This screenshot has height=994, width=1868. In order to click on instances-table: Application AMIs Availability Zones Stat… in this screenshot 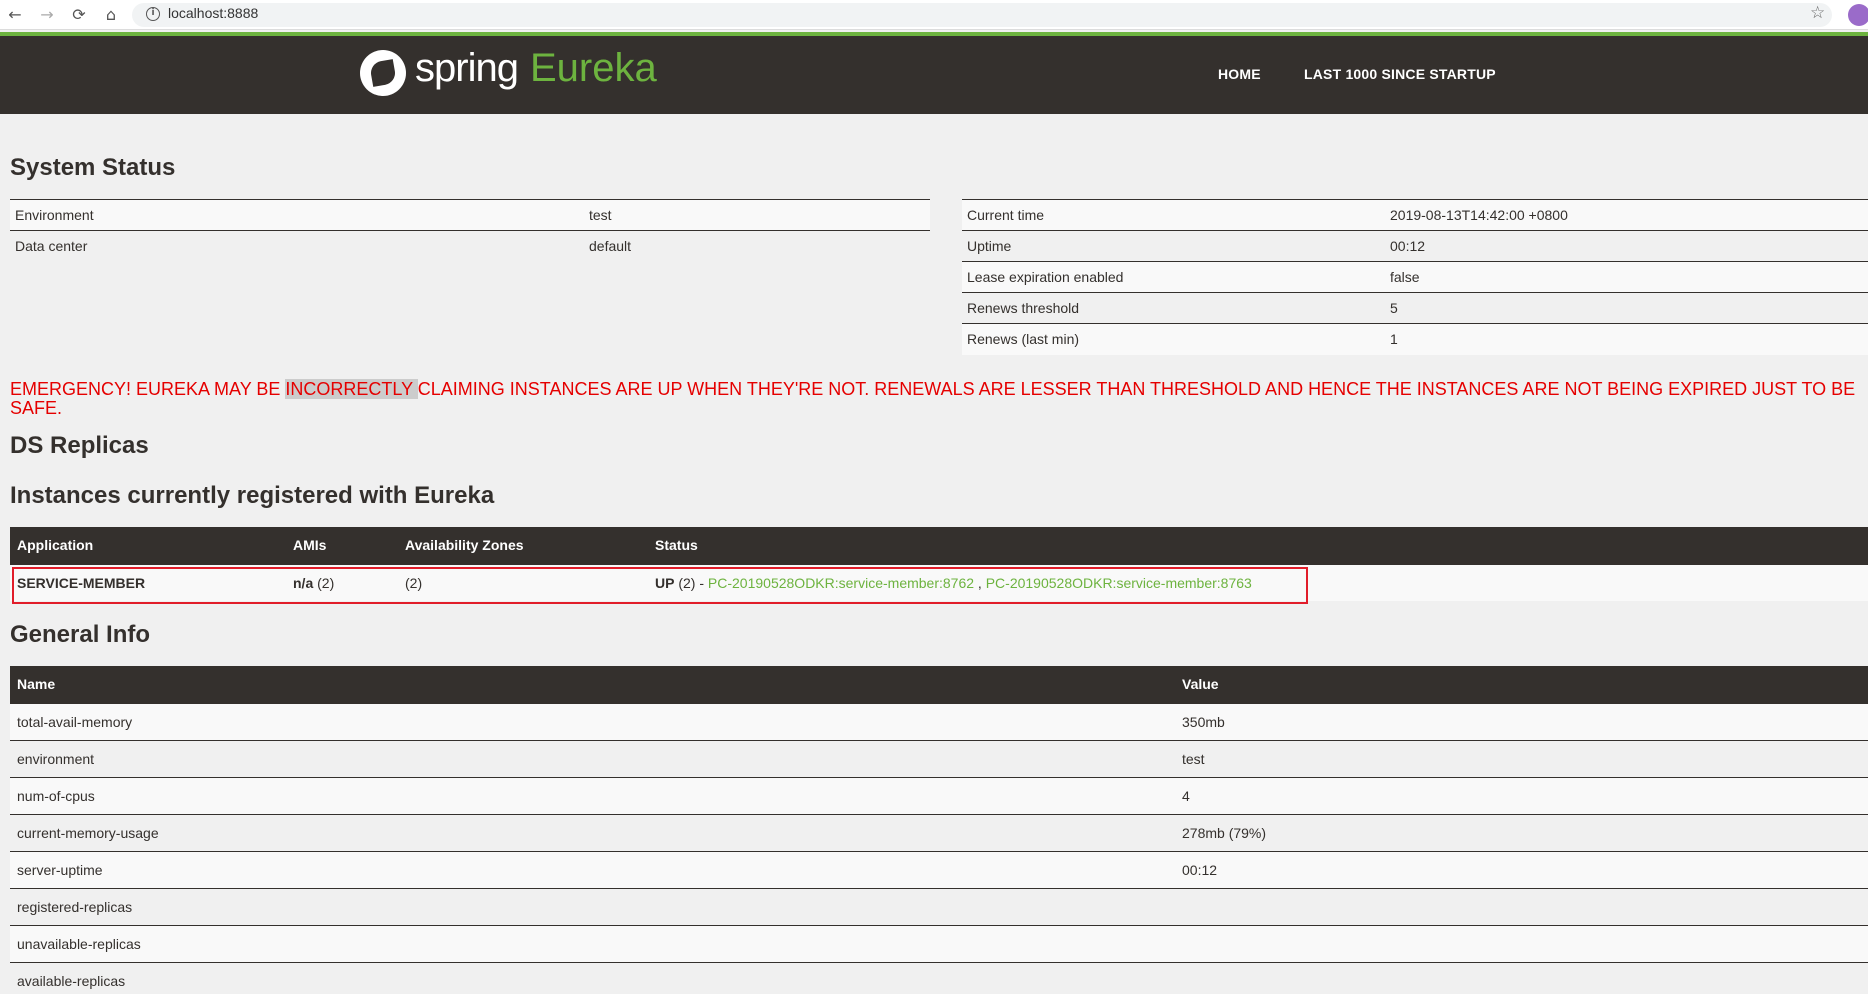, I will do `click(939, 564)`.